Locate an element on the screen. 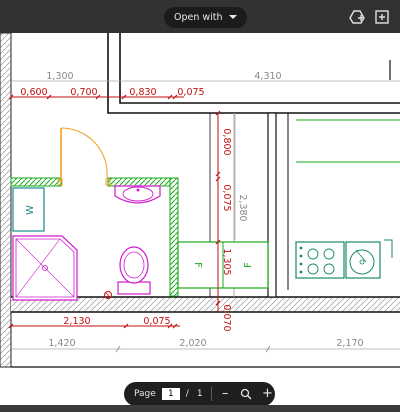  magnifier-icon is located at coordinates (246, 394).